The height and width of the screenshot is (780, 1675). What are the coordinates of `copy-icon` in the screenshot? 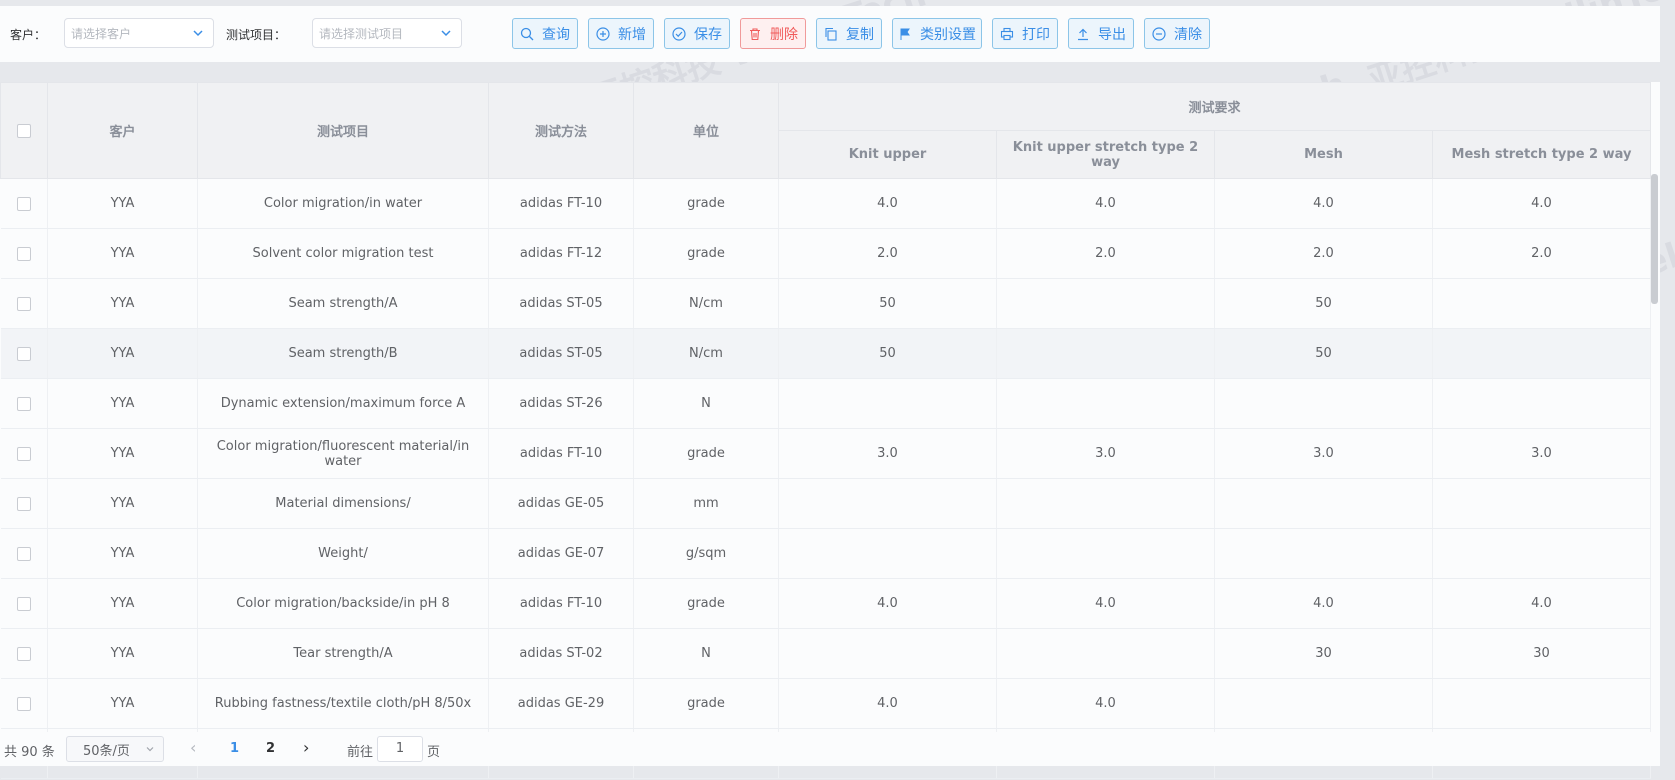 It's located at (831, 34).